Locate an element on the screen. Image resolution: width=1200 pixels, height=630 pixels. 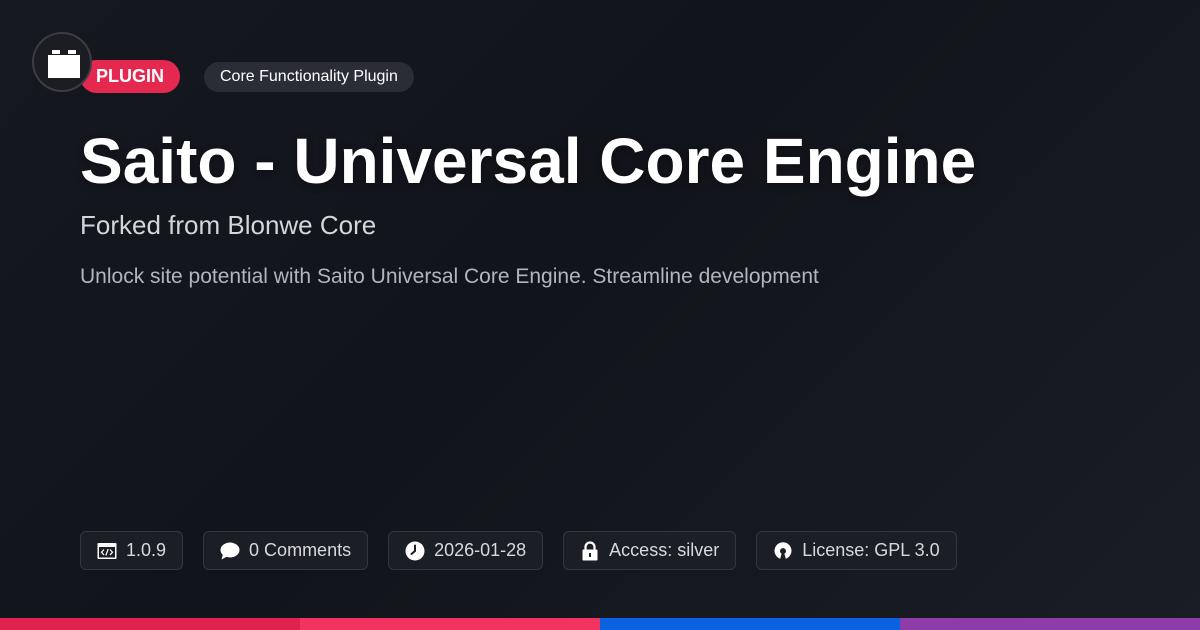
accent-color-bar is located at coordinates (600, 624).